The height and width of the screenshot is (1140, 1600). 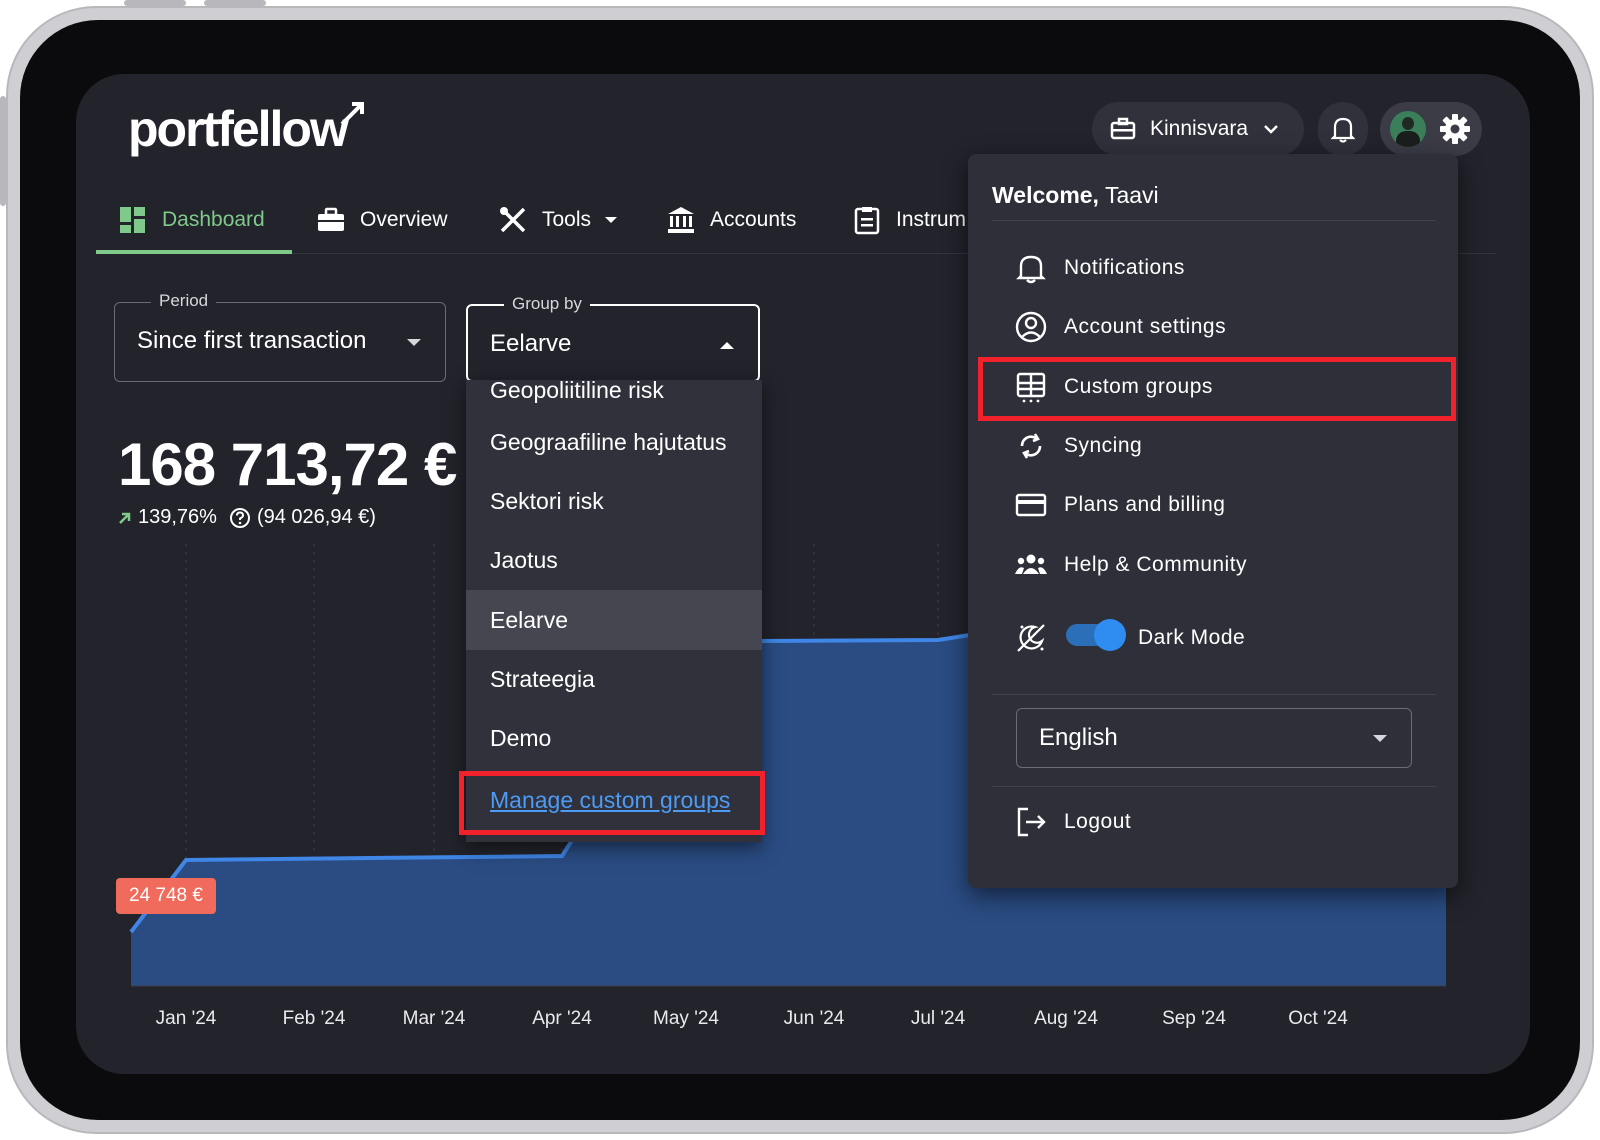 What do you see at coordinates (1103, 445) in the screenshot?
I see `menu-item-label: Syncing` at bounding box center [1103, 445].